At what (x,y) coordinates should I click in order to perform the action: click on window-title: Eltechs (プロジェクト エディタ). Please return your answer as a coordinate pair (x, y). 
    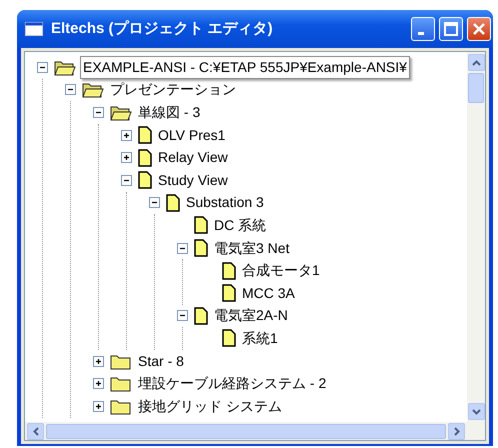
    Looking at the image, I should click on (162, 28).